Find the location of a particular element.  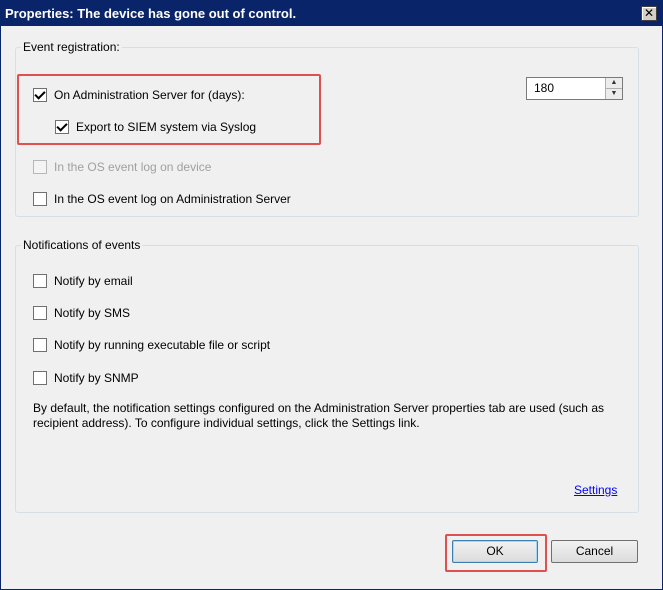

ok-button: OK is located at coordinates (495, 551).